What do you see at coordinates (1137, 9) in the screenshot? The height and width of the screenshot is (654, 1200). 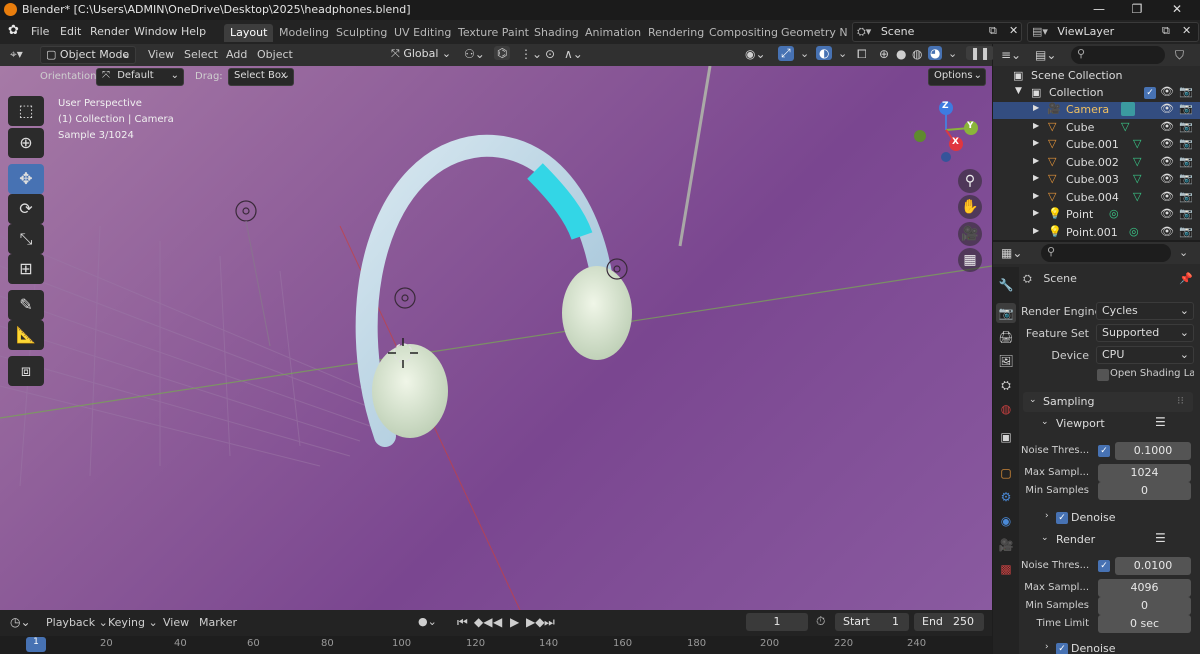 I see `maximize-button: ❐` at bounding box center [1137, 9].